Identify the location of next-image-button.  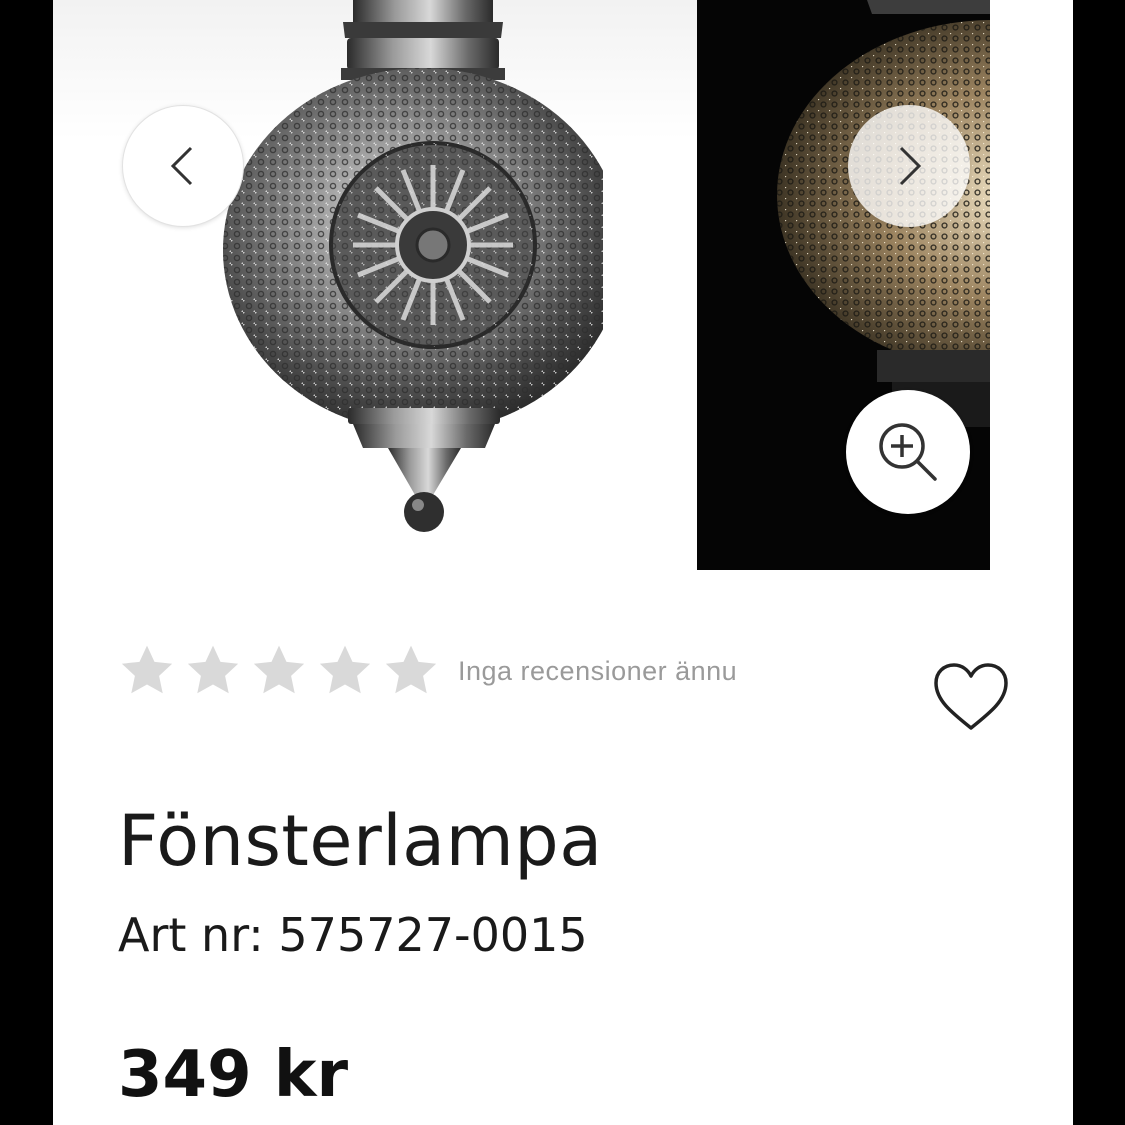
(909, 166).